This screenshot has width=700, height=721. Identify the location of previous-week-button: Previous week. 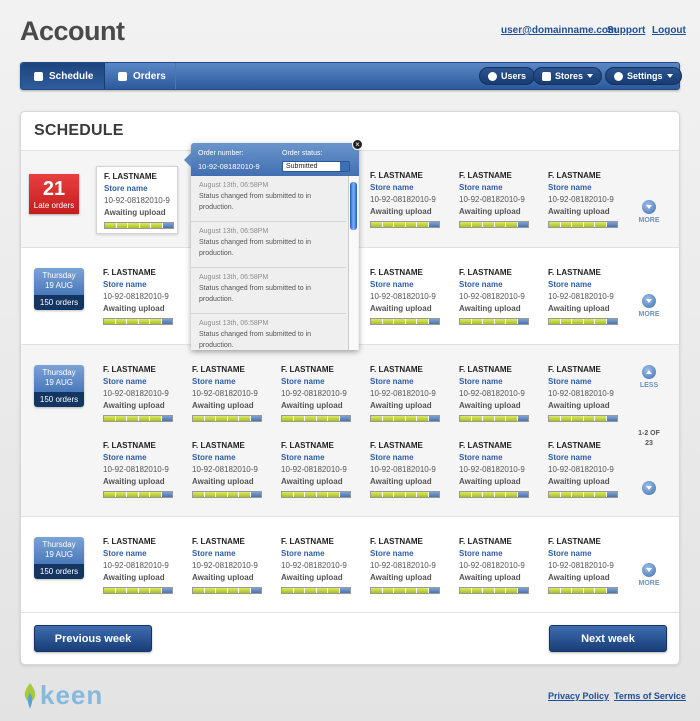
(93, 638).